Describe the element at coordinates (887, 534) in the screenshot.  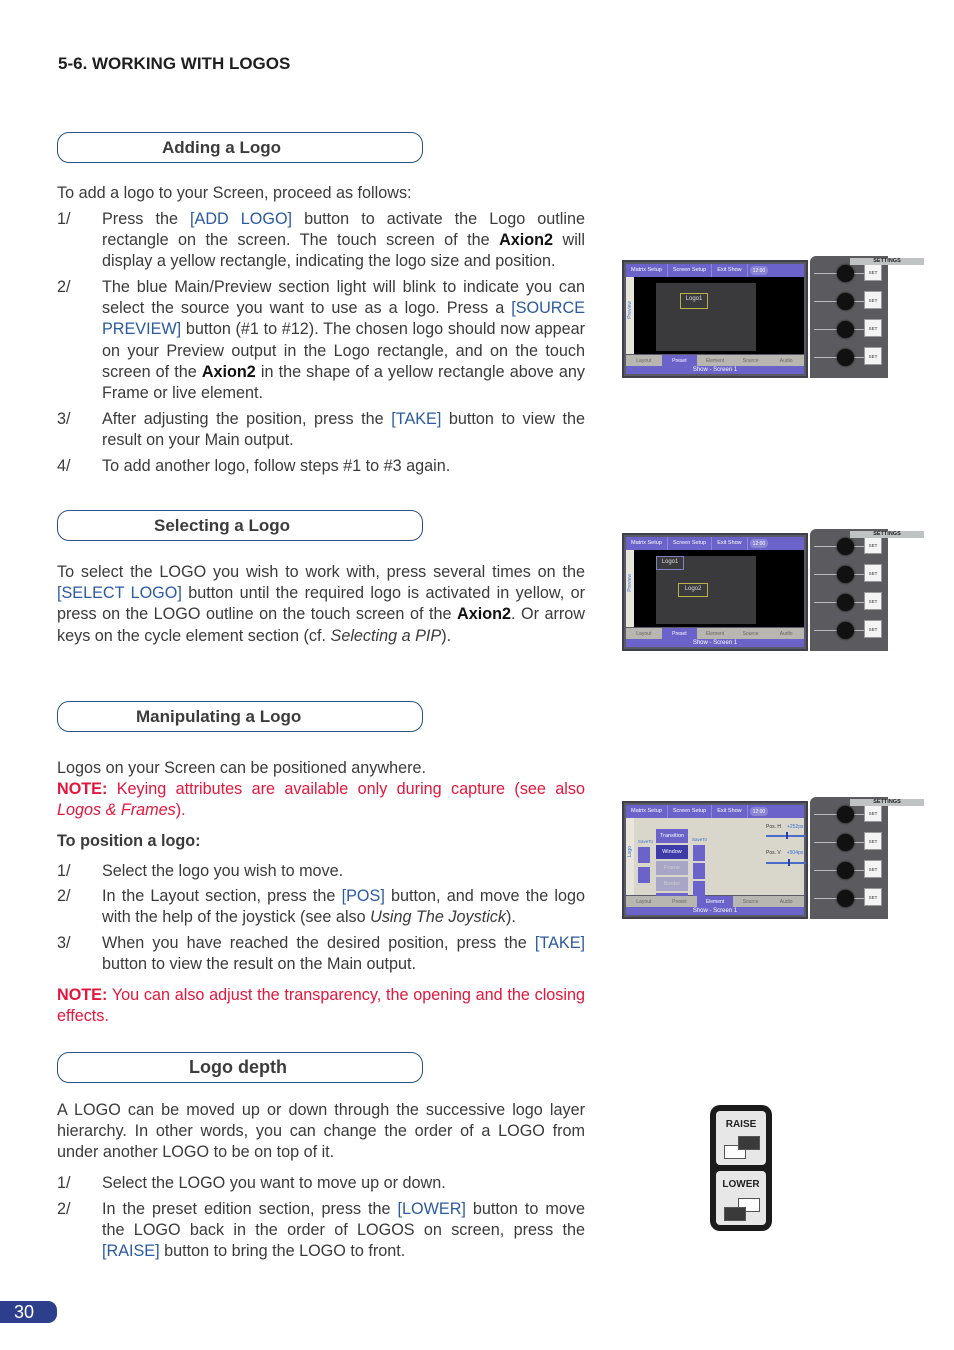
I see `settings-label: SETTINGS` at that location.